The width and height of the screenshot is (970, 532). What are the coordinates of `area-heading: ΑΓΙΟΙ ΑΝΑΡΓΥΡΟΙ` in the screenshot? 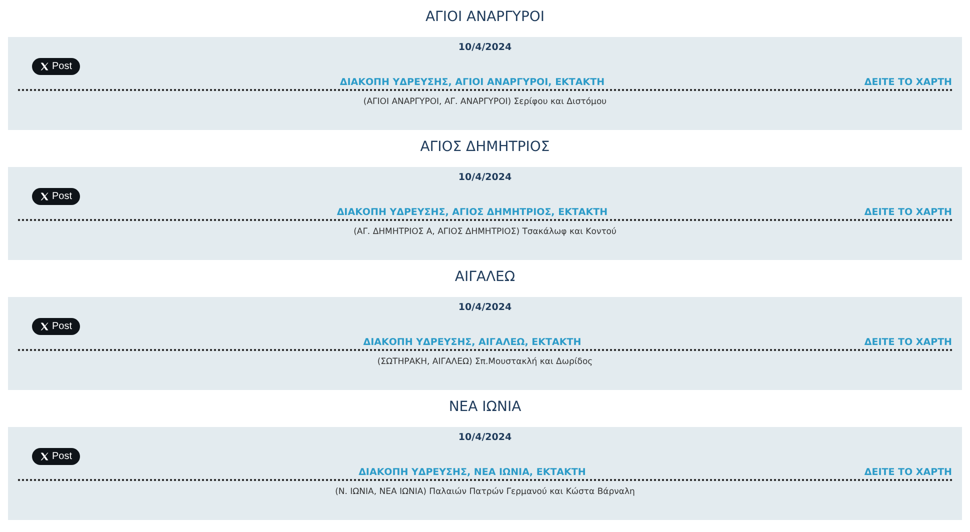 It's located at (485, 17).